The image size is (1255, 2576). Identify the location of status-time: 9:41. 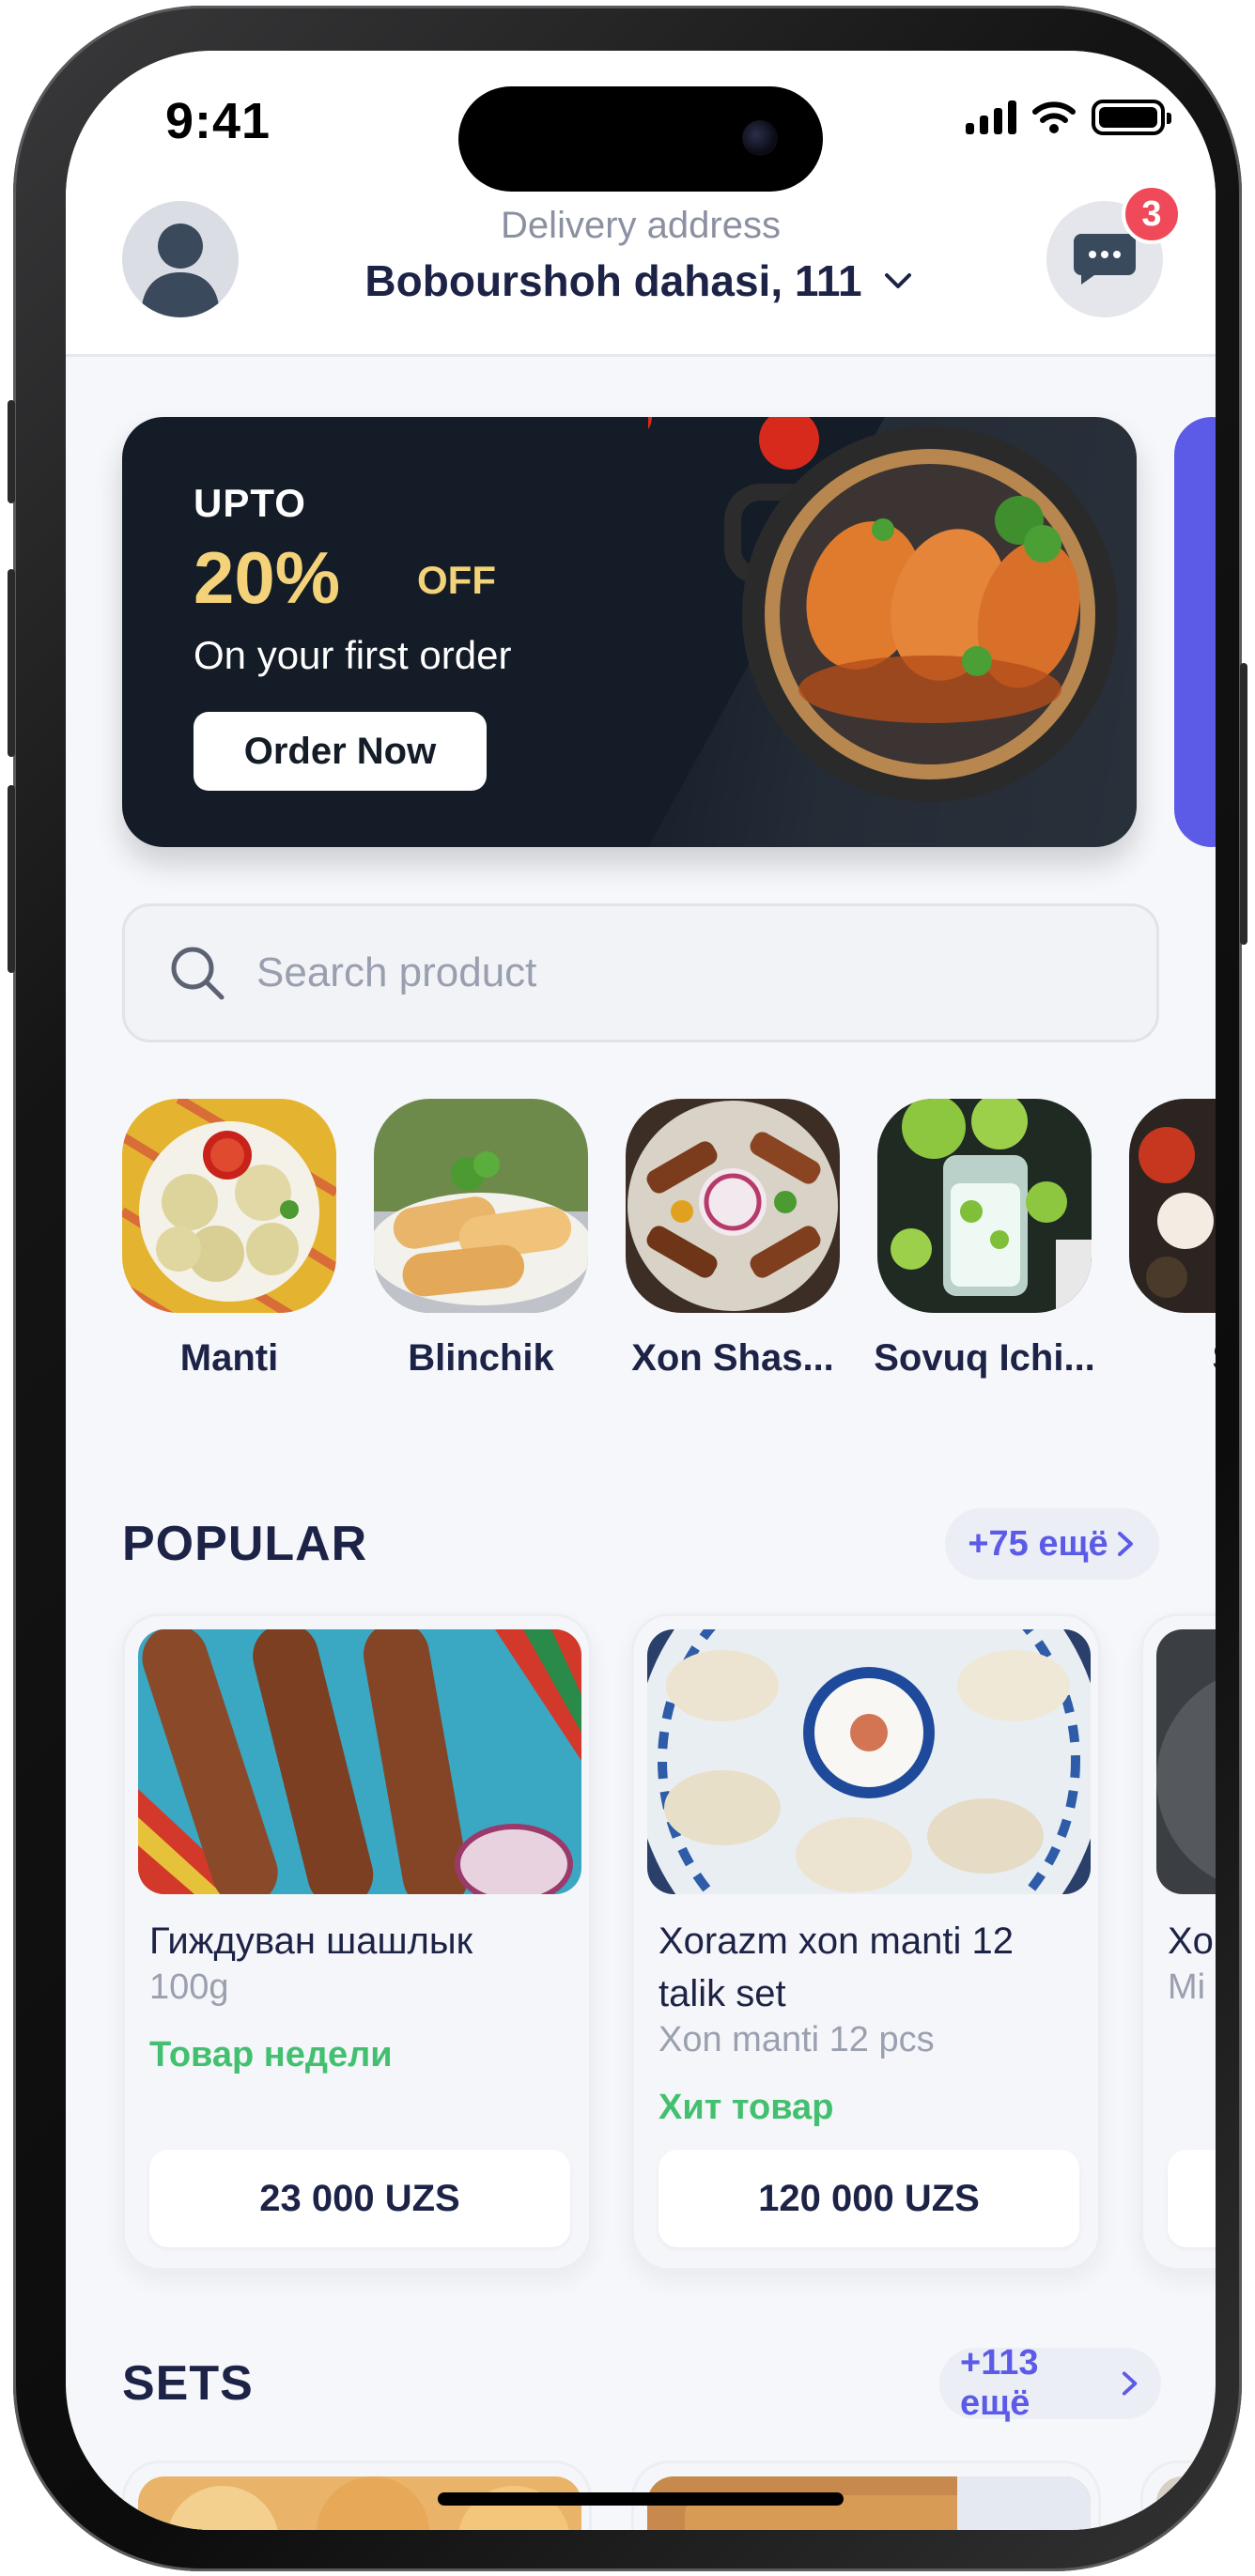
(218, 121).